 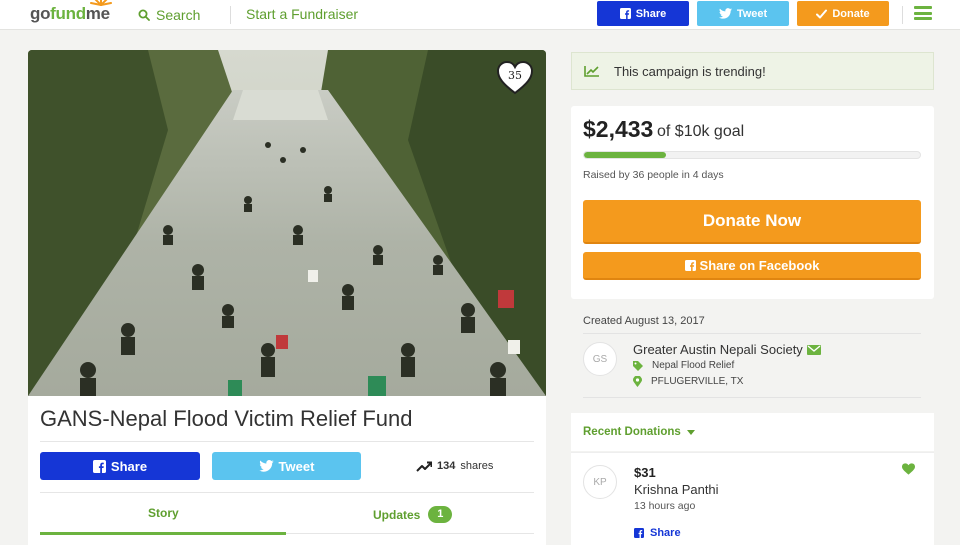 I want to click on caret-down-icon, so click(x=690, y=432).